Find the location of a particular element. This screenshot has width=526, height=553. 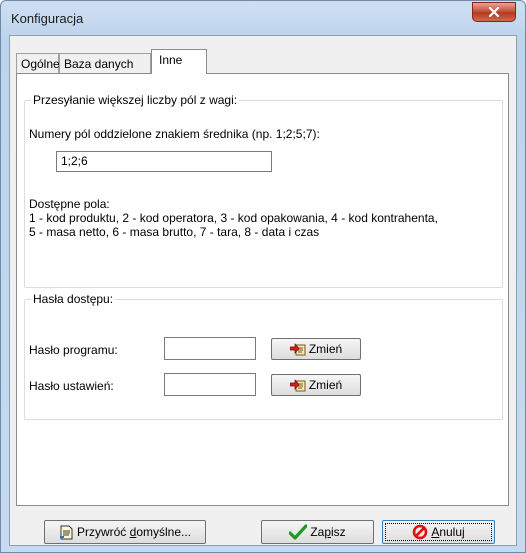

cancel-label: Anuluj is located at coordinates (448, 532).